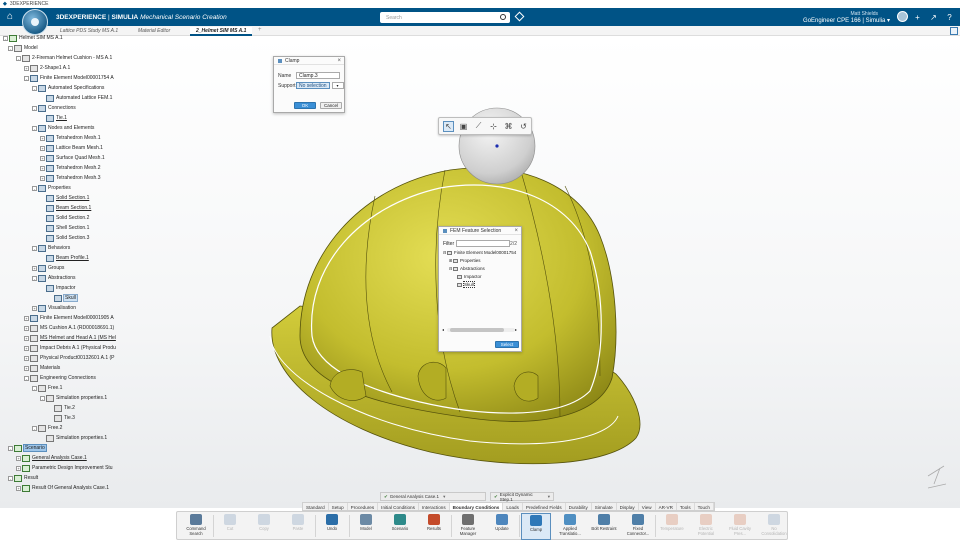  I want to click on propagate-icon: ↺, so click(523, 126).